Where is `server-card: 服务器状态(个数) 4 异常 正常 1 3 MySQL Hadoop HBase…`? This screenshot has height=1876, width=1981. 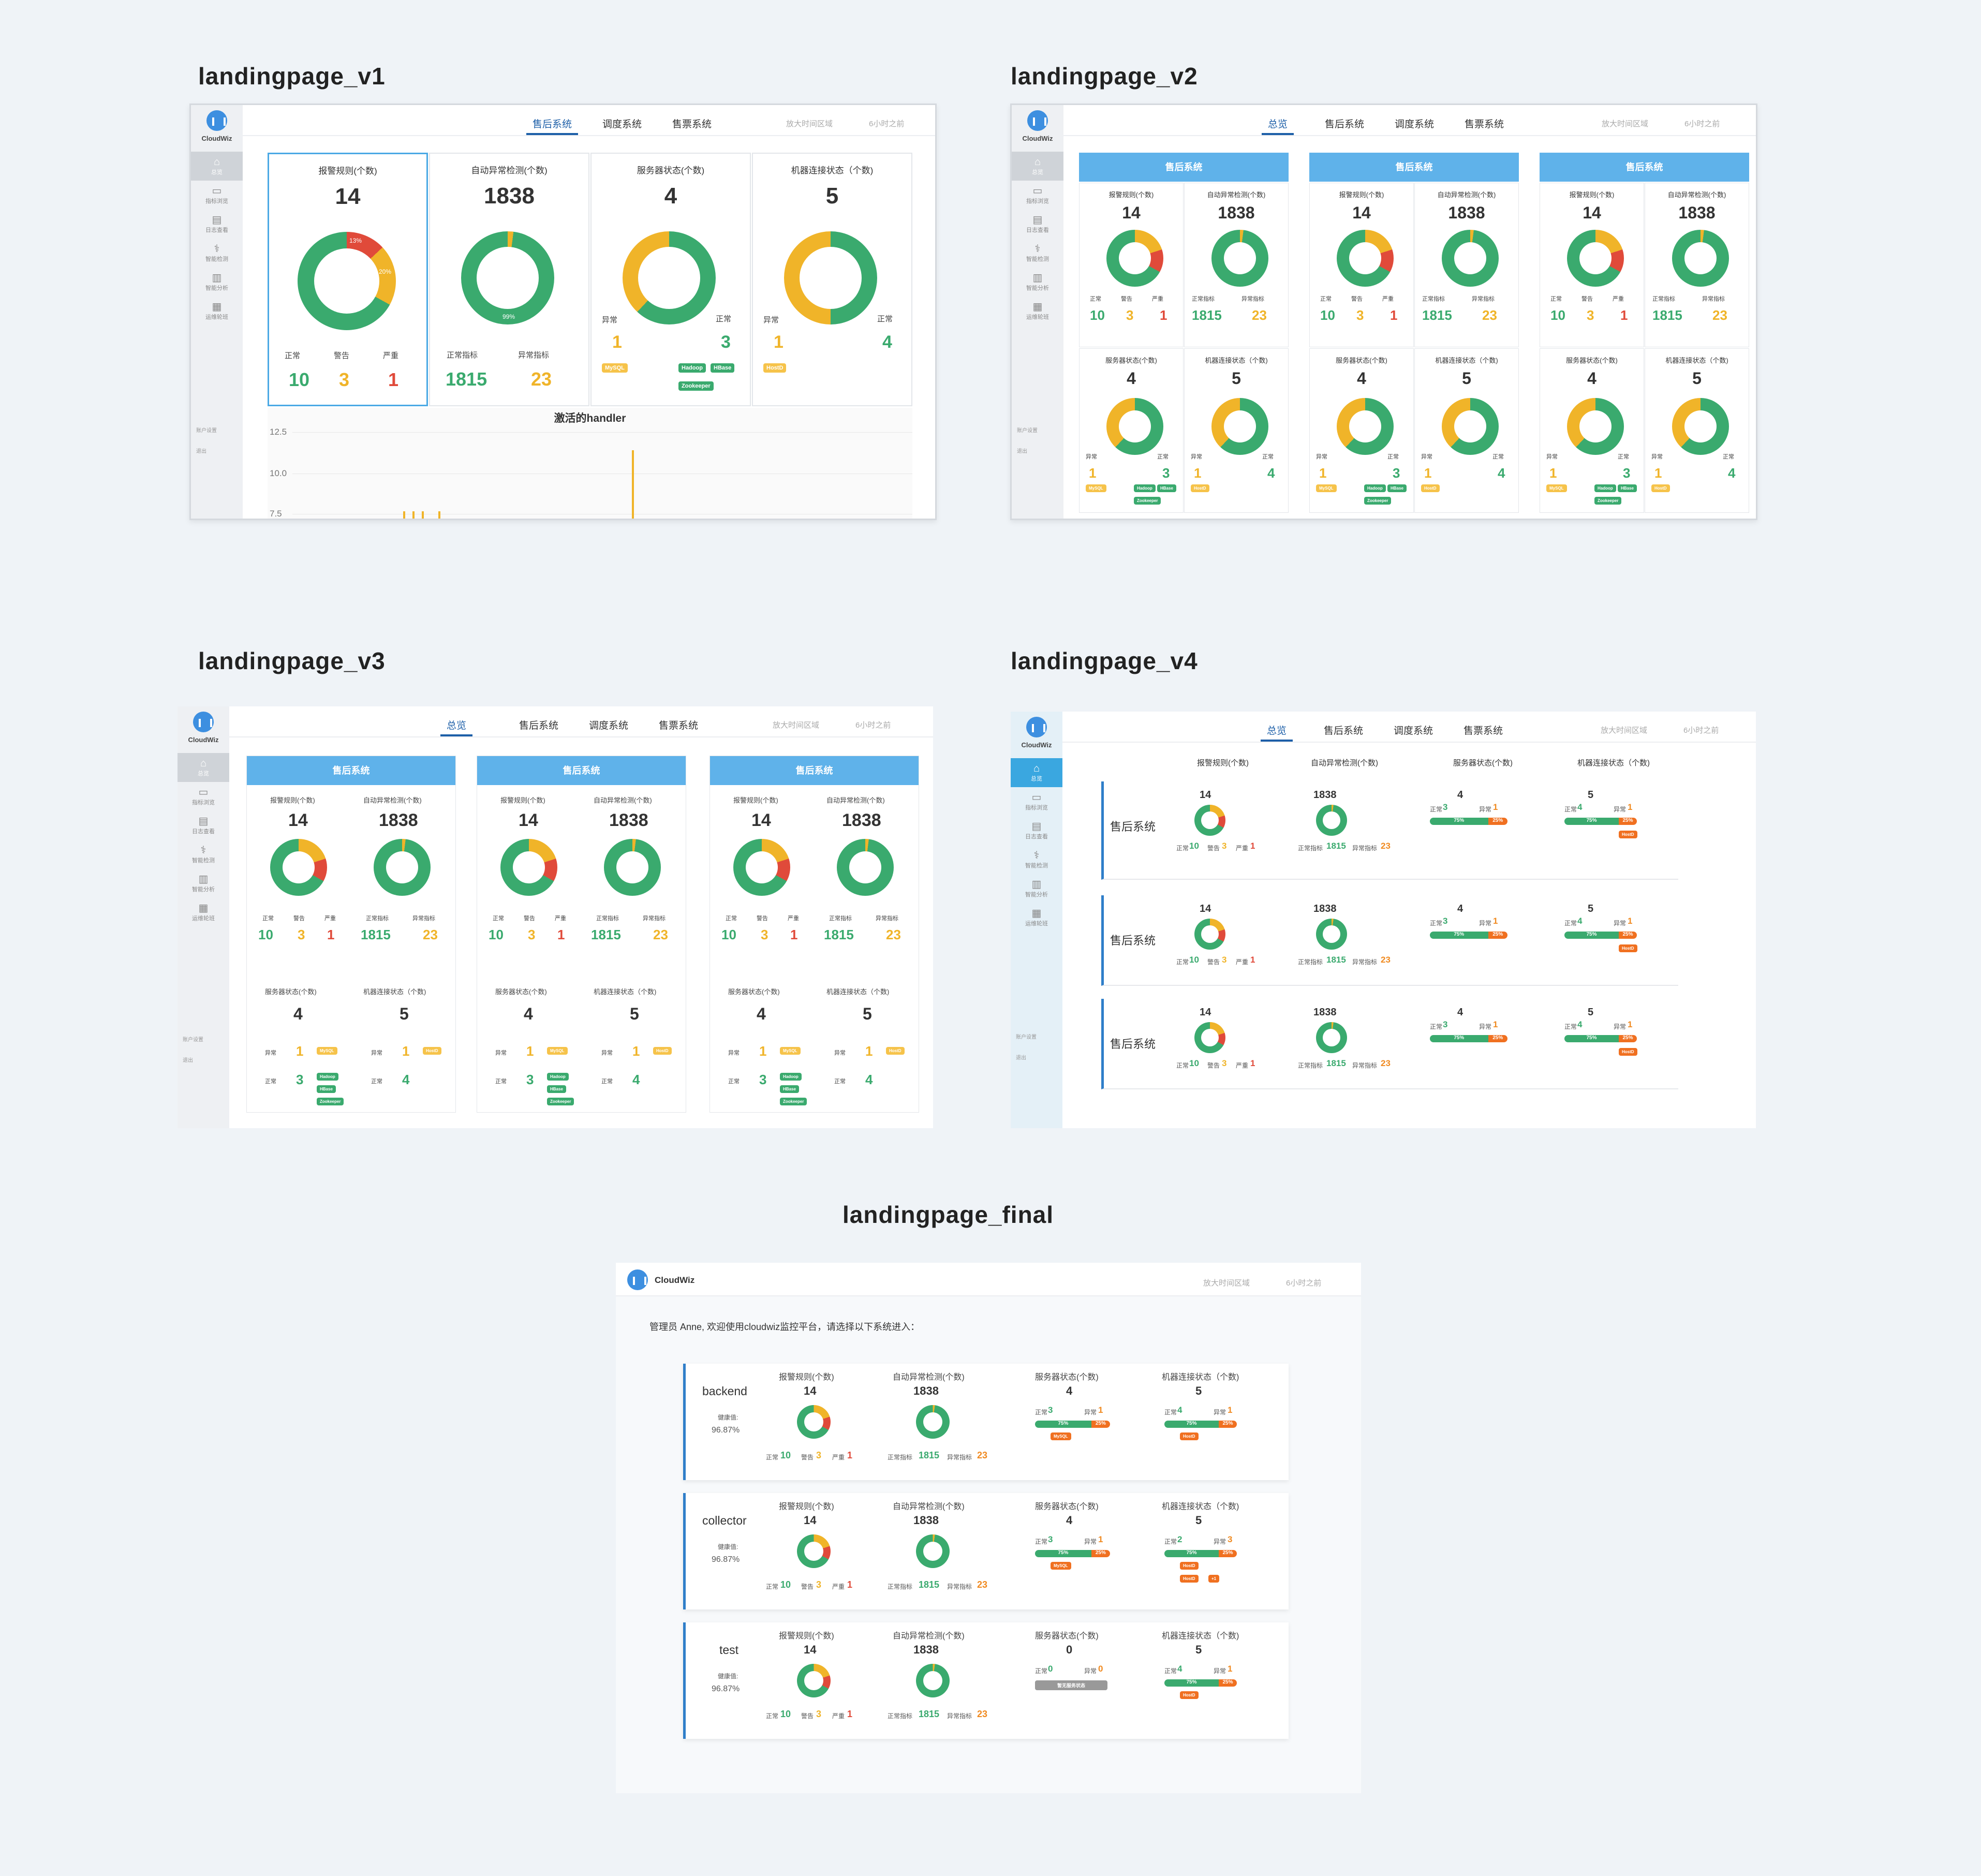
server-card: 服务器状态(个数) 4 异常 正常 1 3 MySQL Hadoop HBase… is located at coordinates (670, 279).